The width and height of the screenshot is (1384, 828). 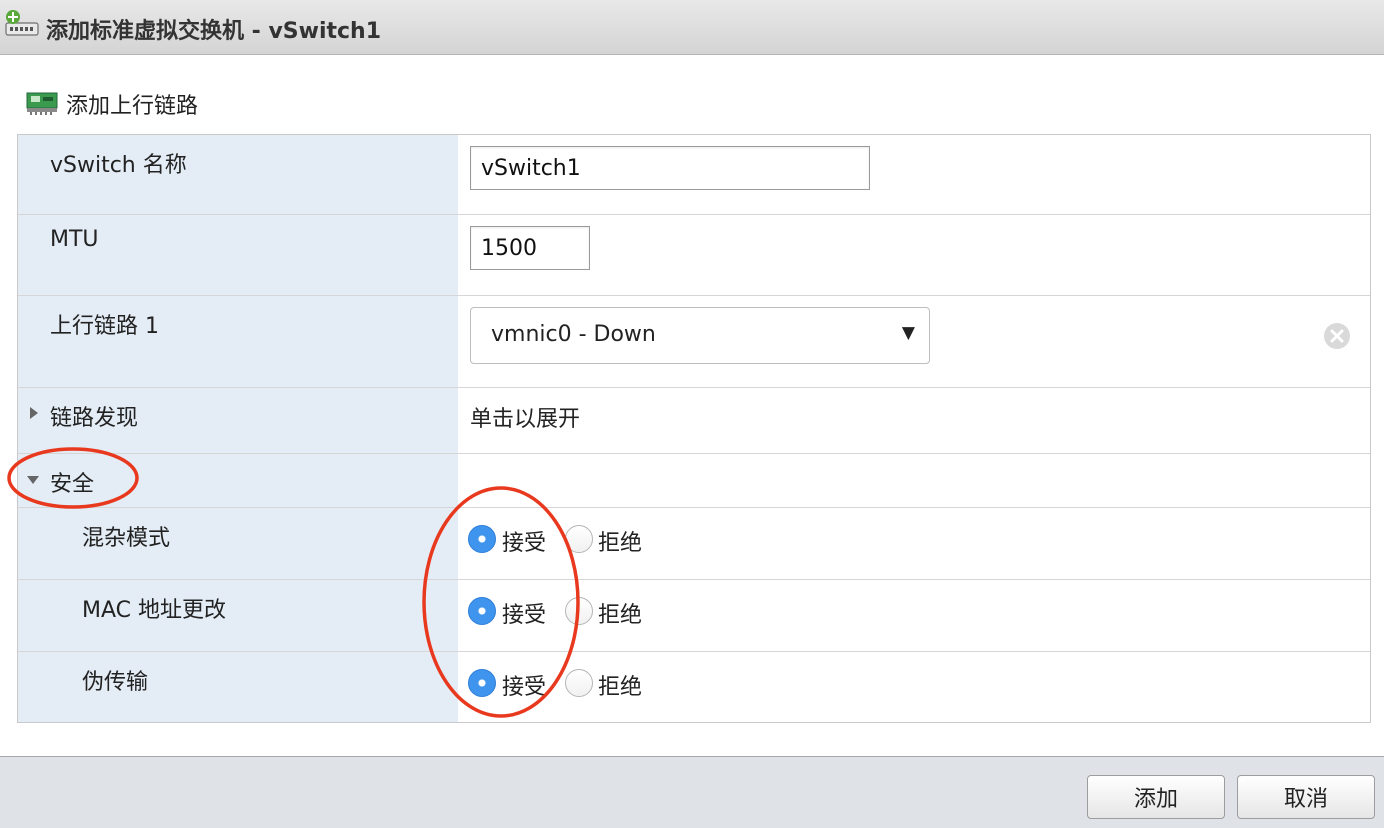 What do you see at coordinates (22, 23) in the screenshot?
I see `add-vswitch-icon` at bounding box center [22, 23].